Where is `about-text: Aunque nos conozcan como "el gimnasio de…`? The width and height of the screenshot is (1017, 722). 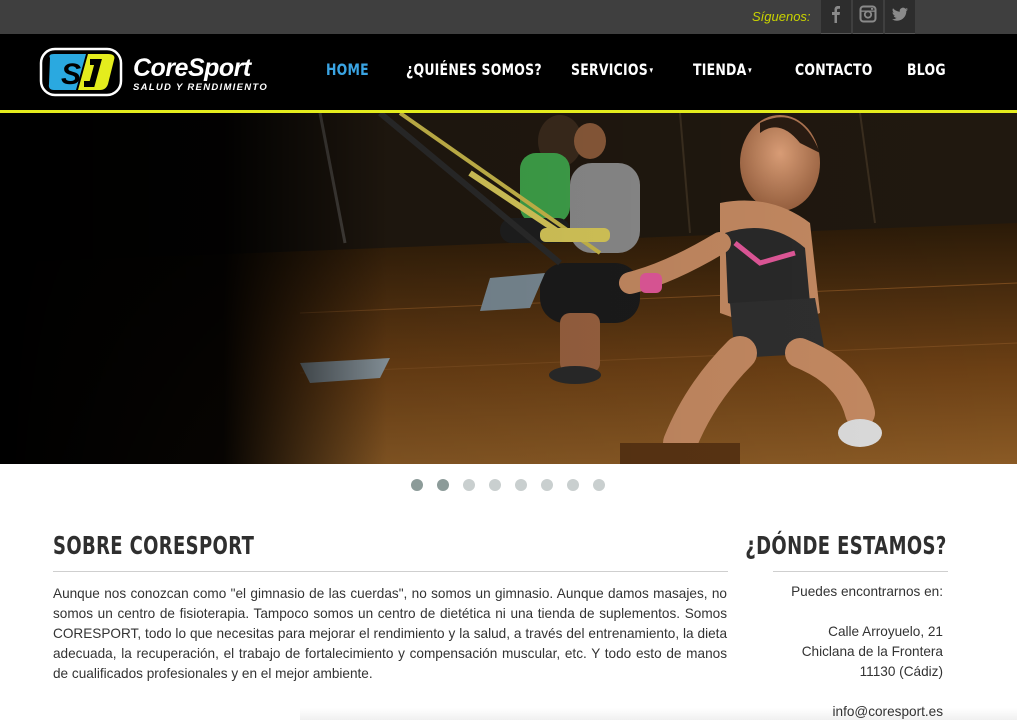 about-text: Aunque nos conozcan como "el gimnasio de… is located at coordinates (390, 633).